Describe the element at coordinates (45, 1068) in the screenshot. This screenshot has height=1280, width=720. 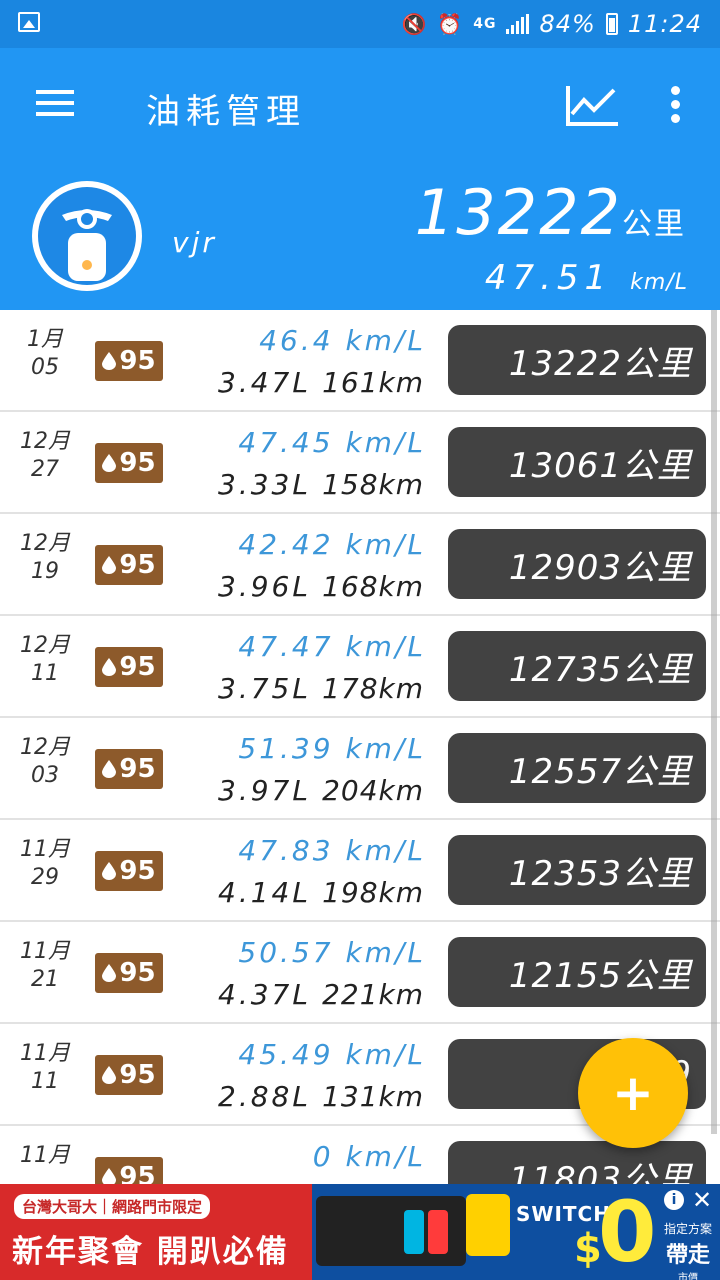
I see `record-date: 11月 11` at that location.